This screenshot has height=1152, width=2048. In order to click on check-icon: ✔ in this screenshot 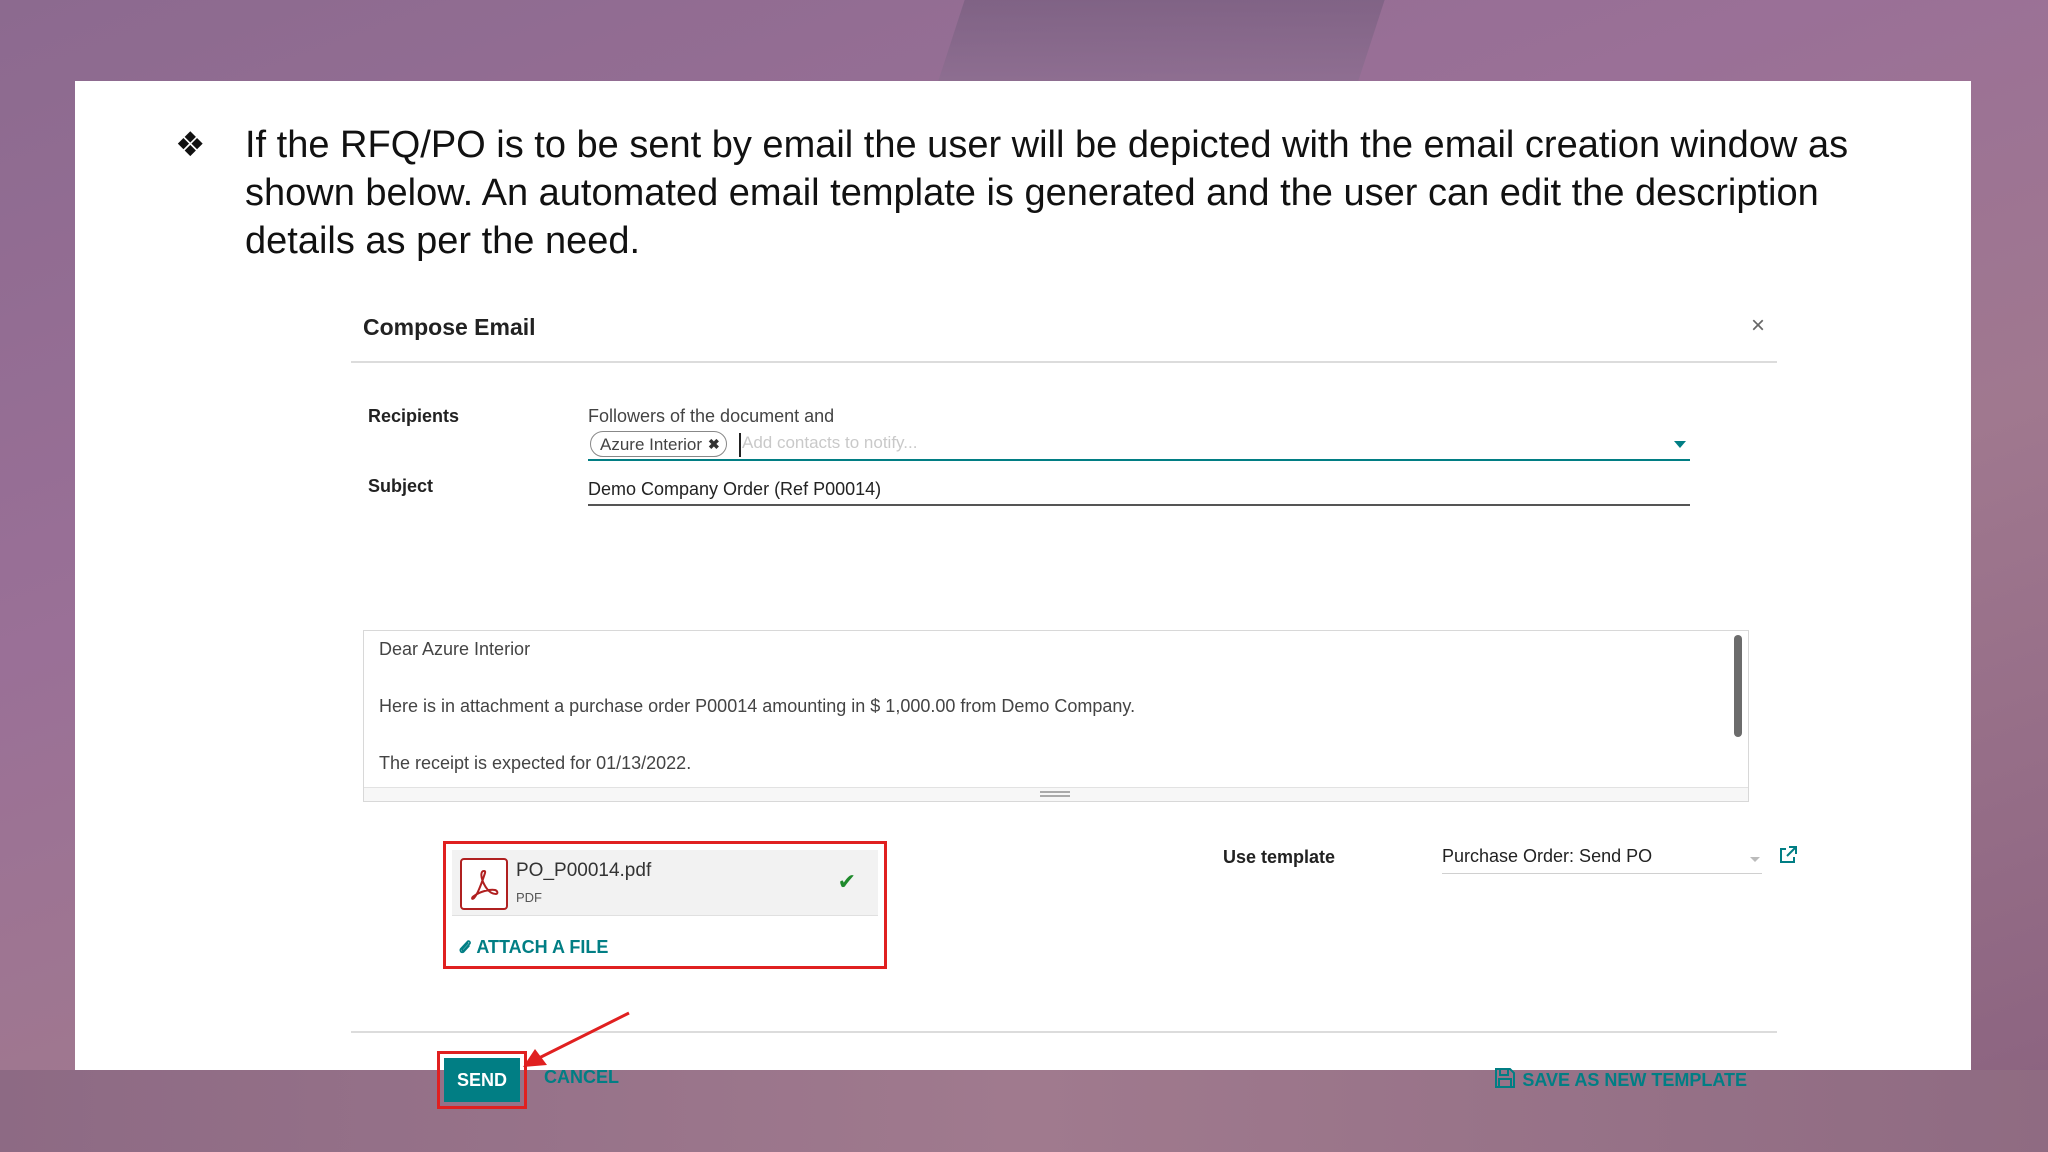, I will do `click(846, 882)`.